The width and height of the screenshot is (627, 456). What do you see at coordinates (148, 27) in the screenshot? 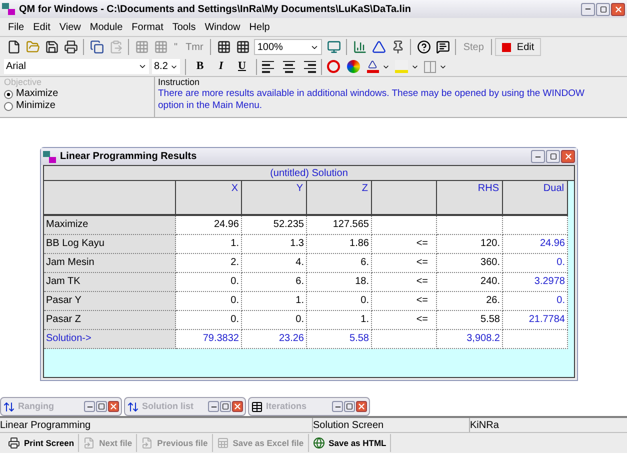
I see `menu-item: Format` at bounding box center [148, 27].